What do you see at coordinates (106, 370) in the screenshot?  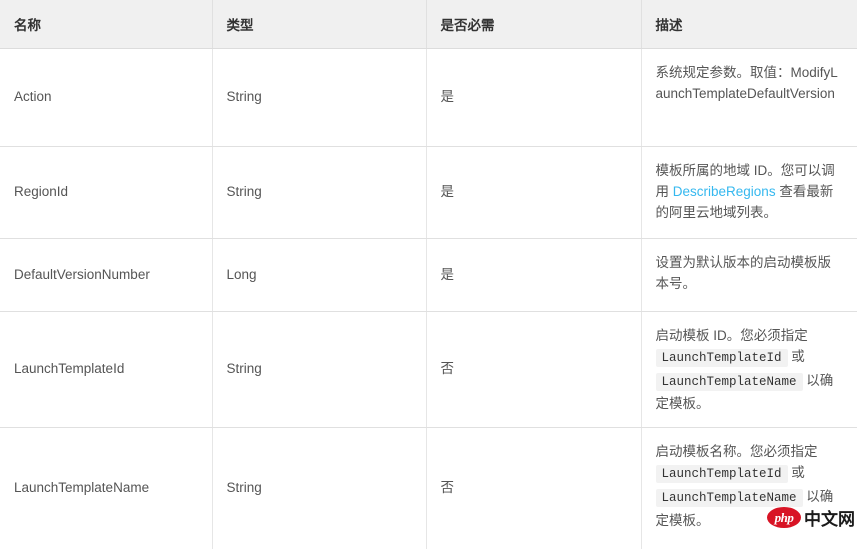 I see `cell-parameter-name: LaunchTemplateId` at bounding box center [106, 370].